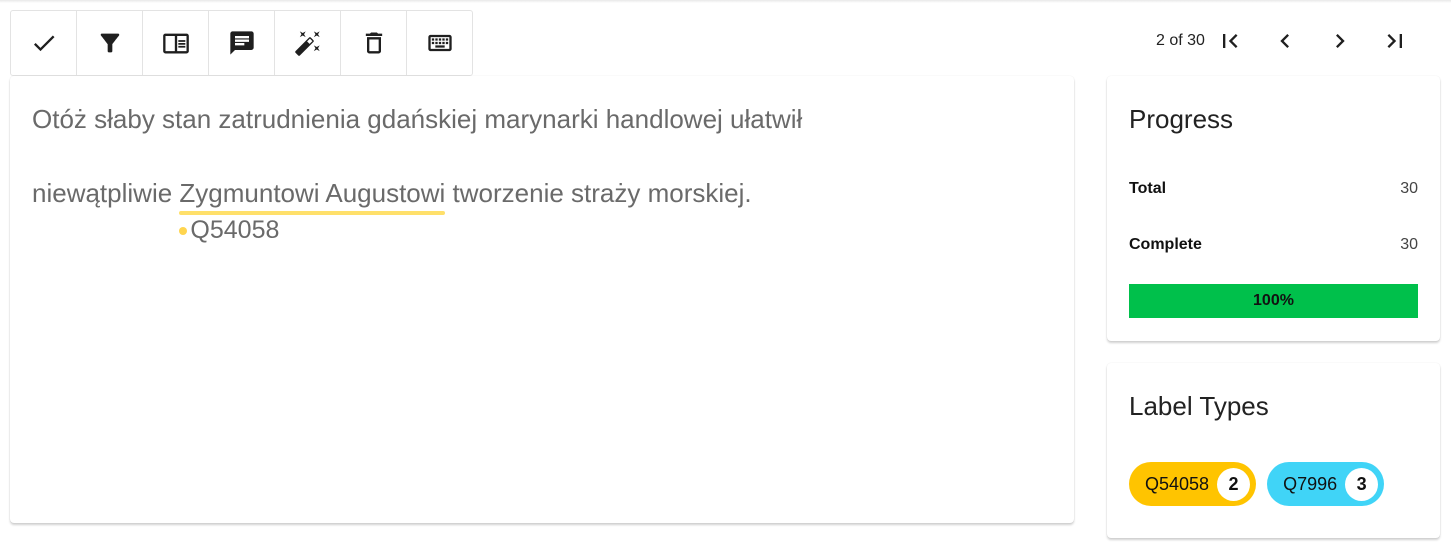  I want to click on first-page-button, so click(1230, 41).